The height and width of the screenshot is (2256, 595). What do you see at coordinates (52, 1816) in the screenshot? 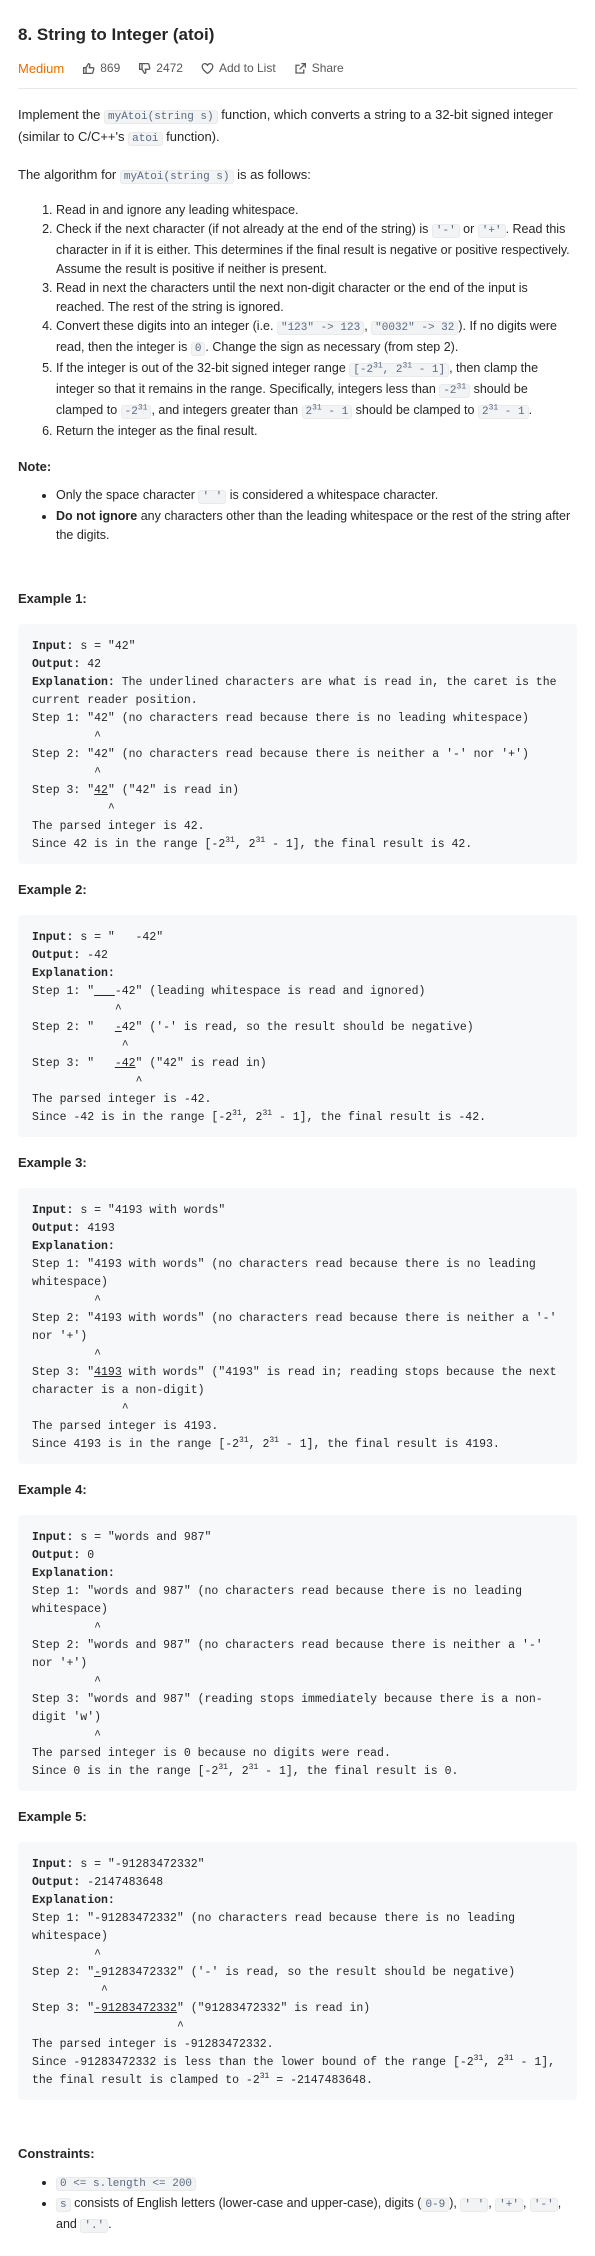
I see `example-5-heading: Example 5:` at bounding box center [52, 1816].